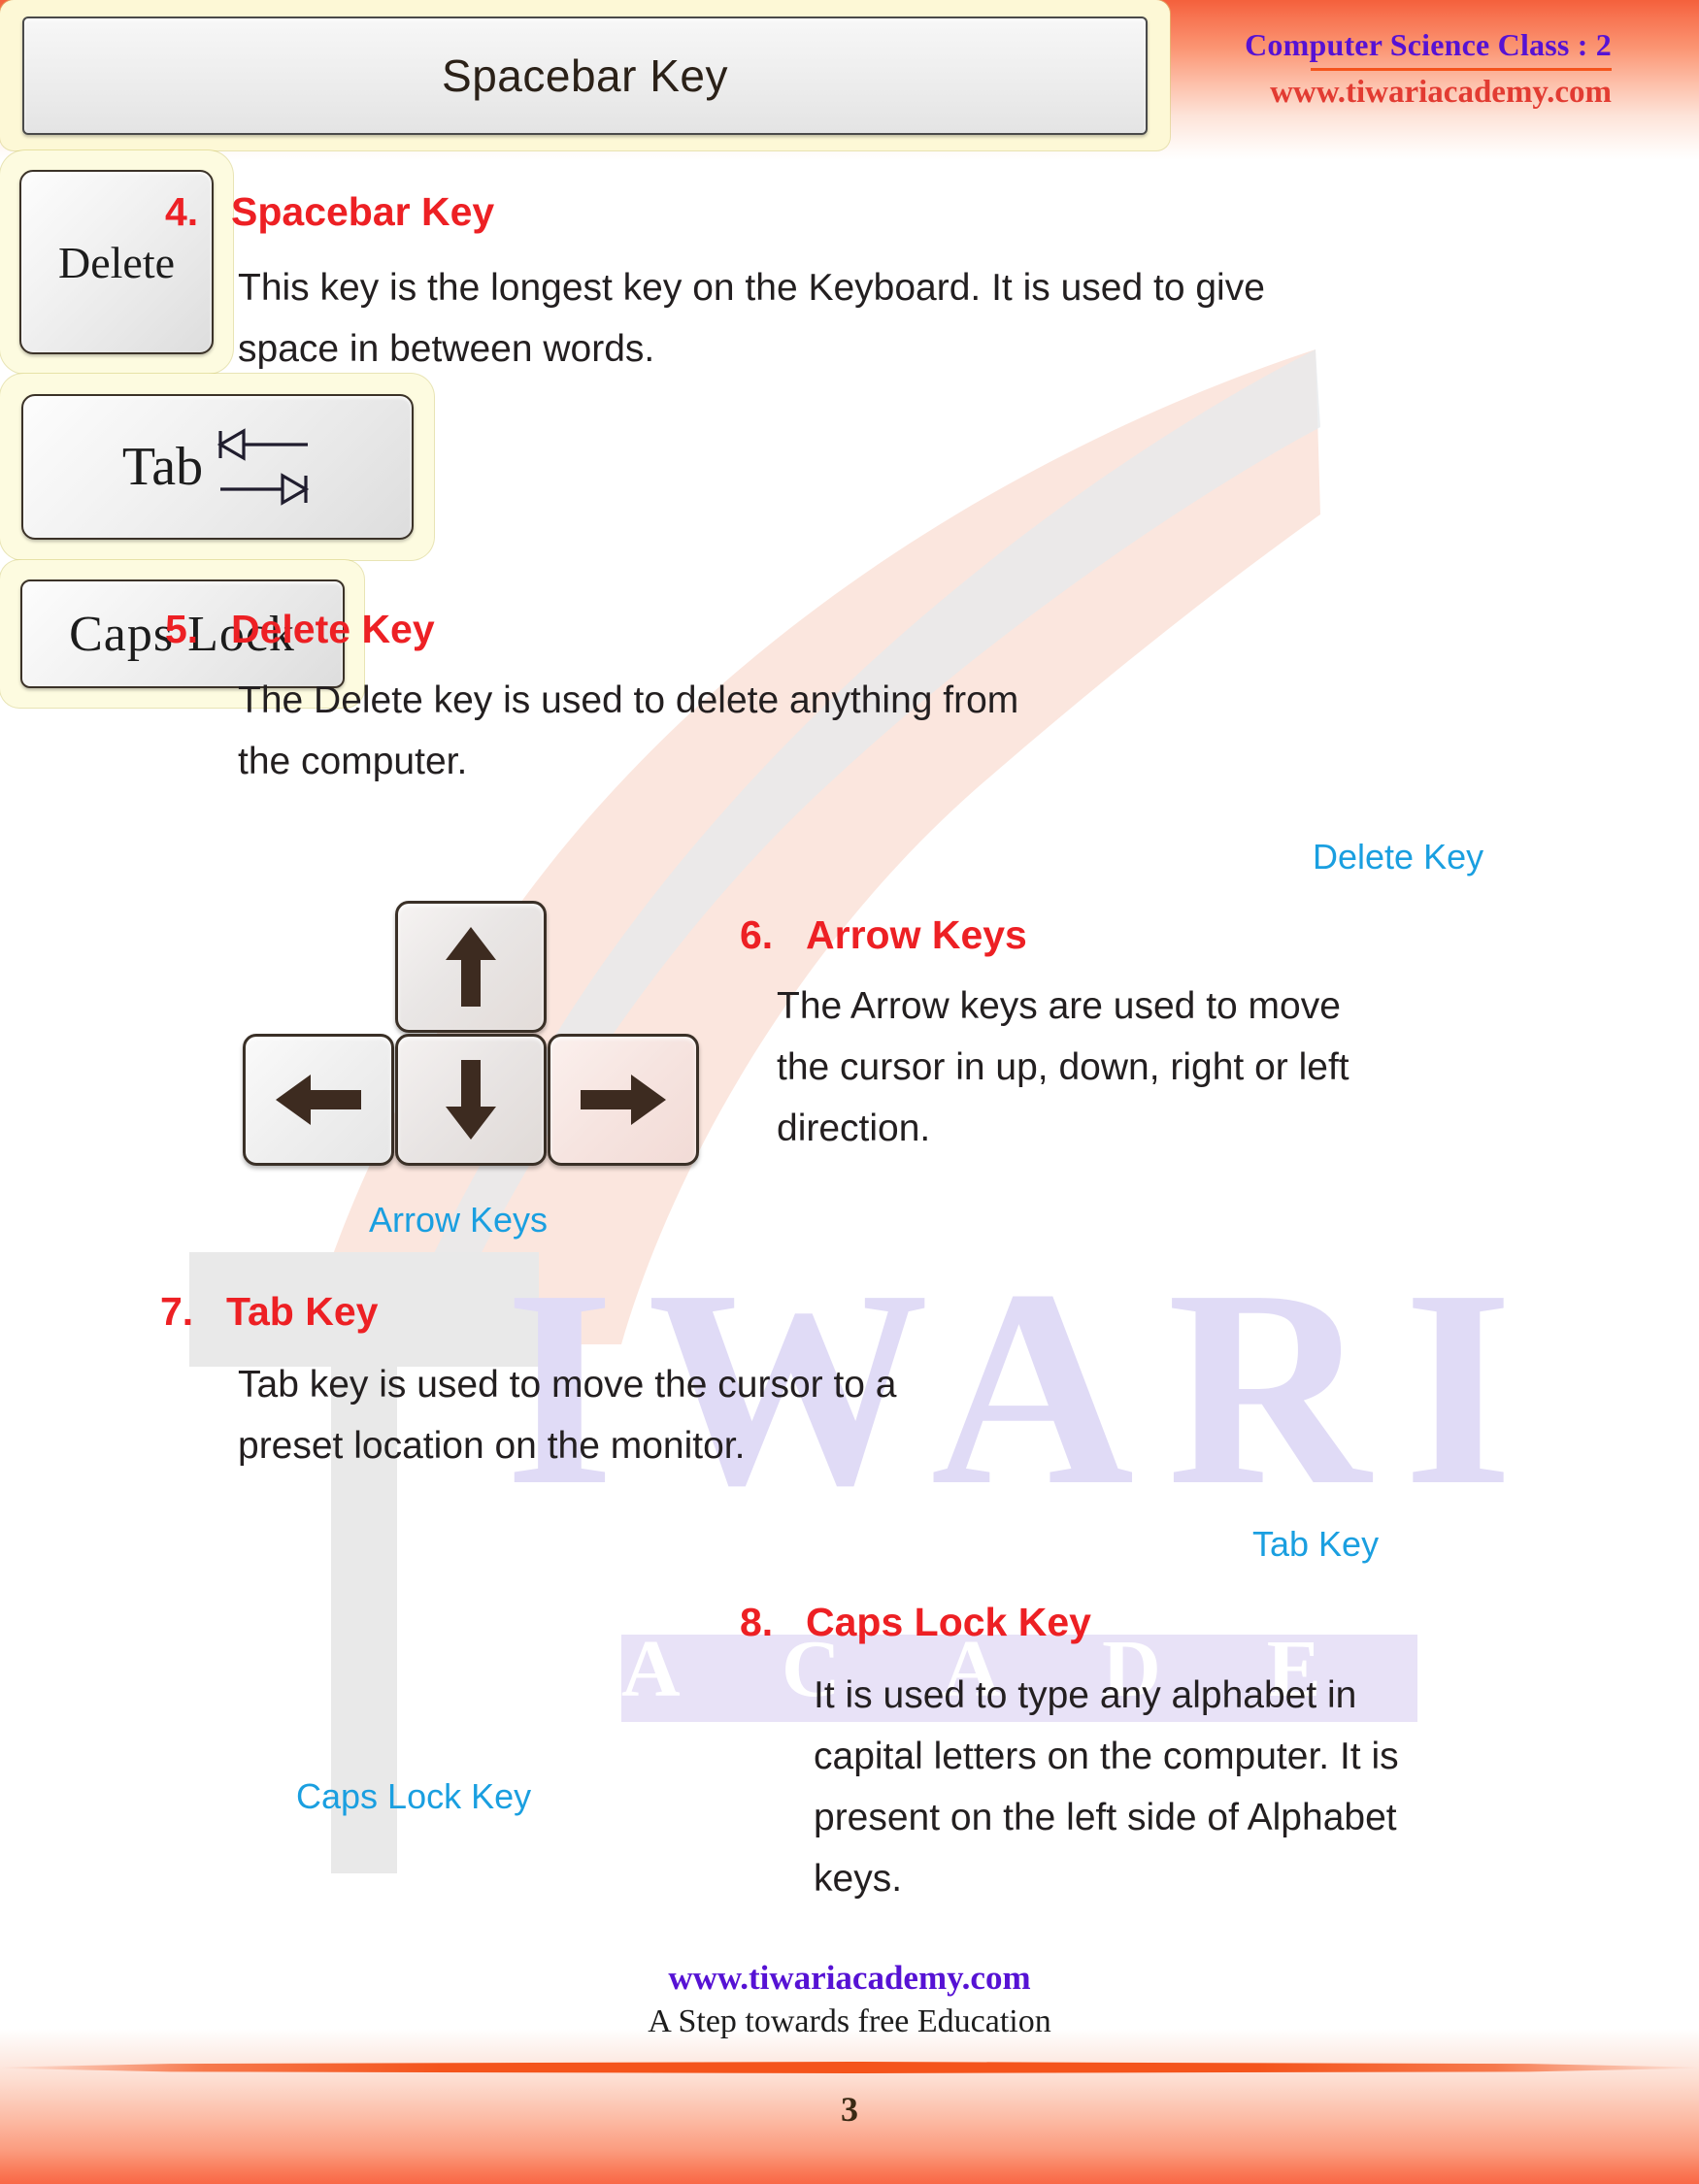 The width and height of the screenshot is (1699, 2184). I want to click on right-arrow-icon, so click(623, 1100).